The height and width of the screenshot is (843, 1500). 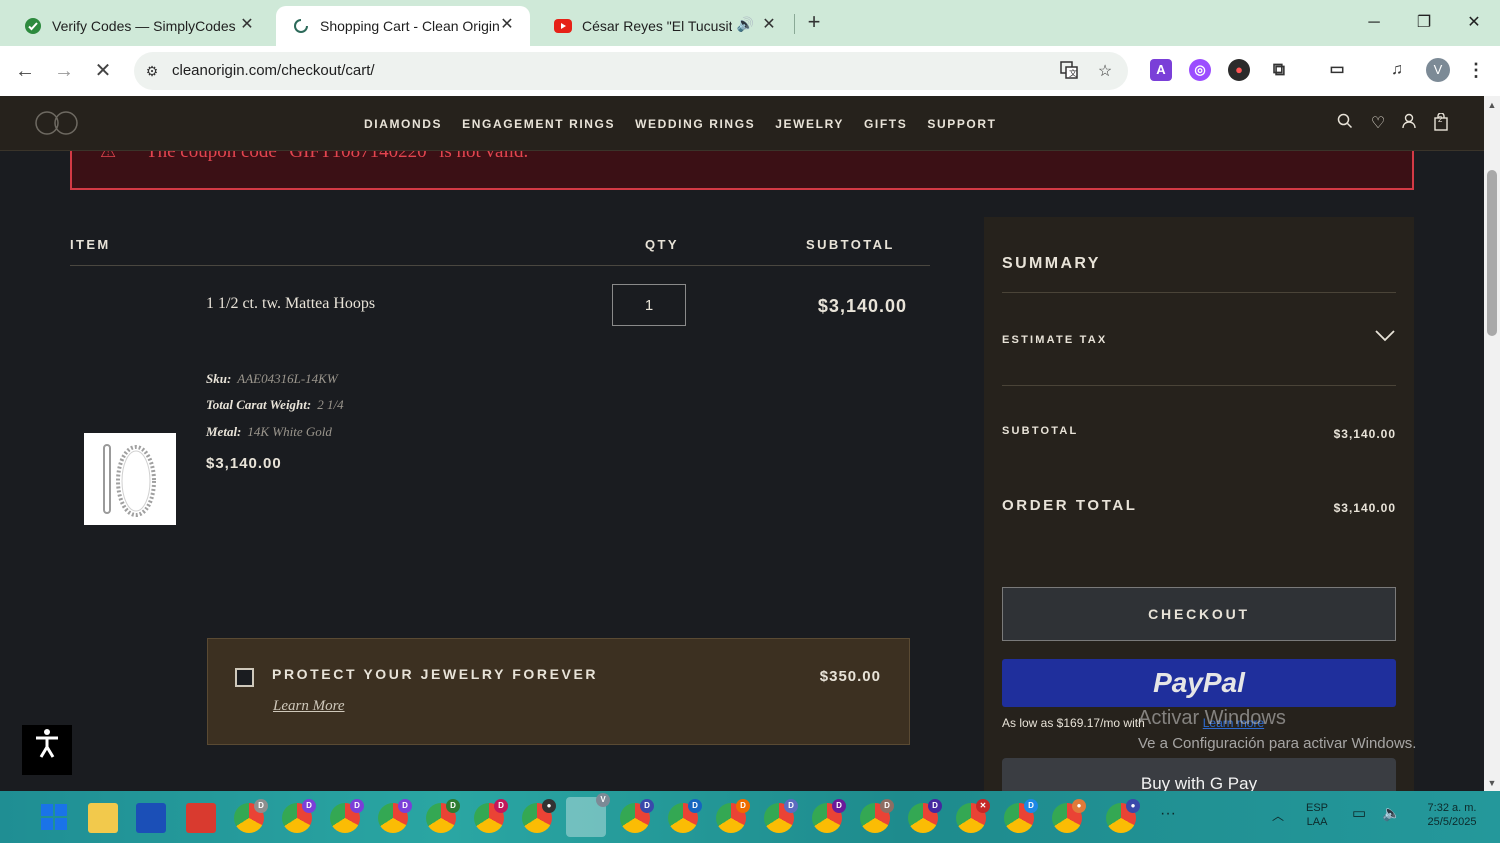 What do you see at coordinates (1073, 723) in the screenshot?
I see `paypal-note-text: As low as $169.17/mo with` at bounding box center [1073, 723].